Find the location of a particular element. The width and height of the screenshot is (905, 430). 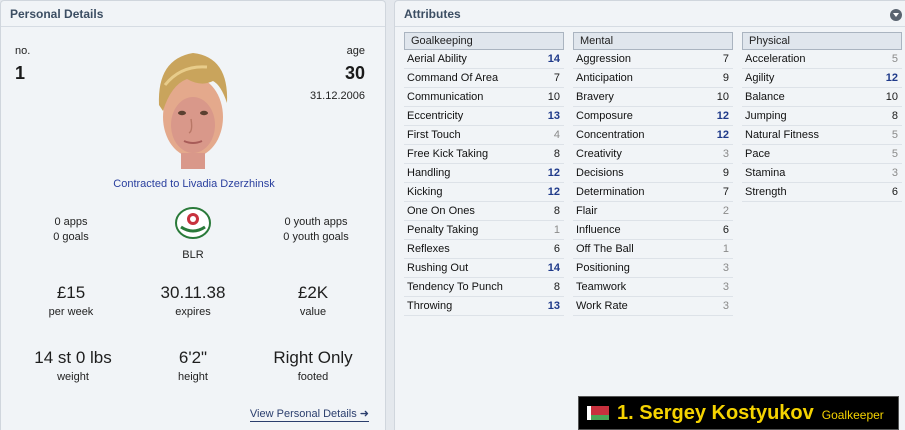

federation-crest-icon is located at coordinates (193, 223).